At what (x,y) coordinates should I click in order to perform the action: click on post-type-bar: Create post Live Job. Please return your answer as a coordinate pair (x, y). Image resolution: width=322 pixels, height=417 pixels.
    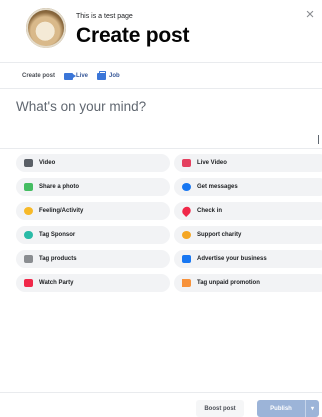
    Looking at the image, I should click on (71, 76).